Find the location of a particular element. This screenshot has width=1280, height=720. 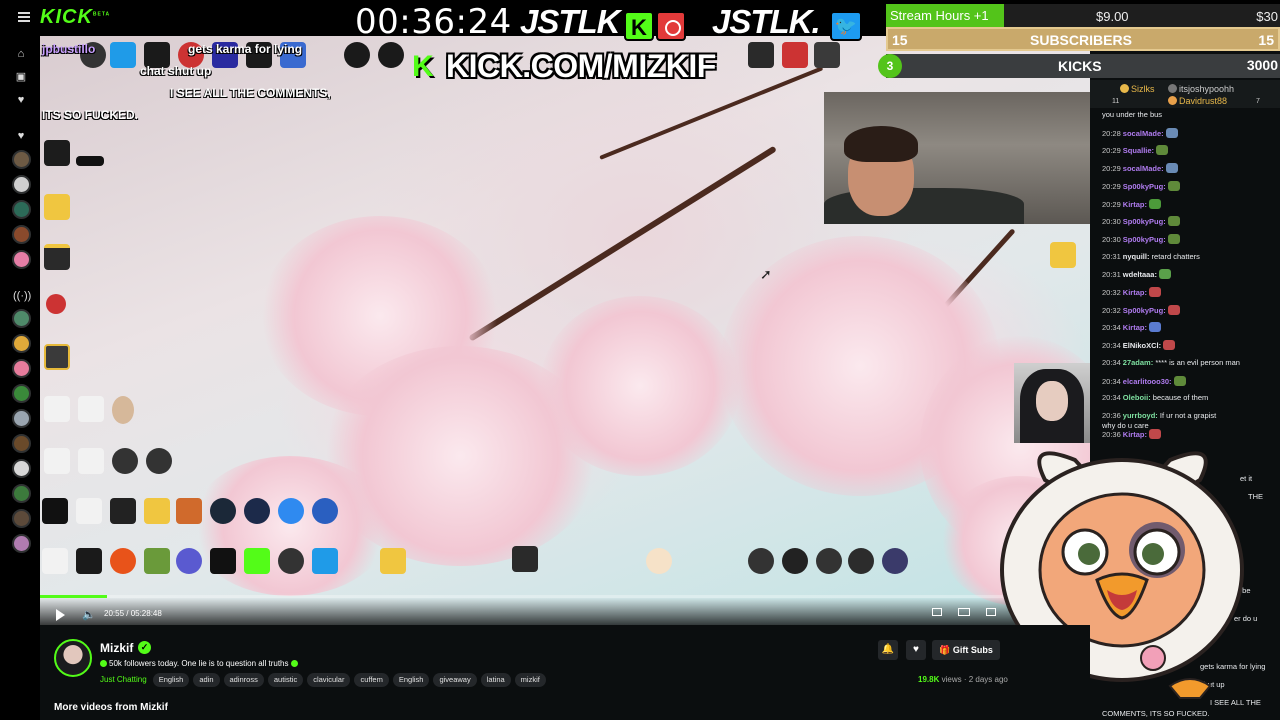

chat-username: nyquill: is located at coordinates (1136, 256).